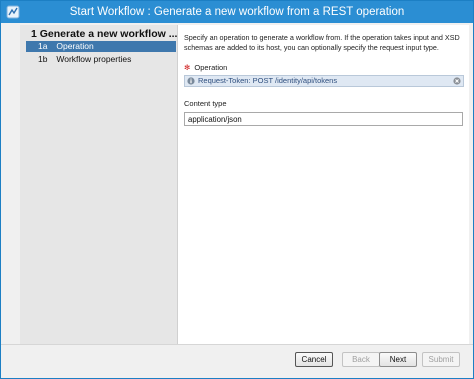  Describe the element at coordinates (237, 359) in the screenshot. I see `dialog-footer: Cancel Back Next Submit` at that location.